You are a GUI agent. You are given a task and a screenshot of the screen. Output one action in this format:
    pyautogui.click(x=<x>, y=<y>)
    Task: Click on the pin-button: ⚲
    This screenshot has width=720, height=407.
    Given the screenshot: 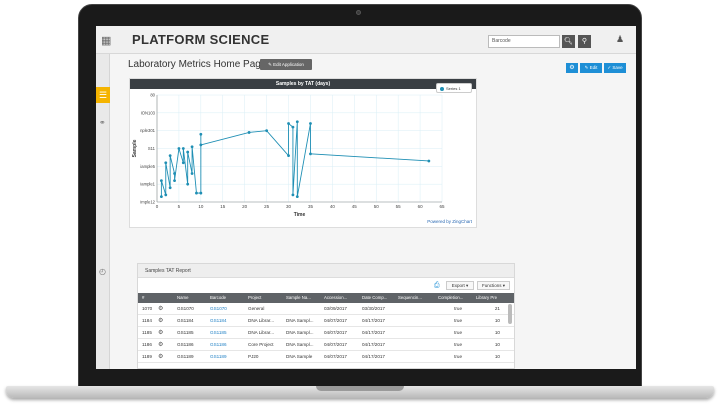 What is the action you would take?
    pyautogui.click(x=584, y=41)
    